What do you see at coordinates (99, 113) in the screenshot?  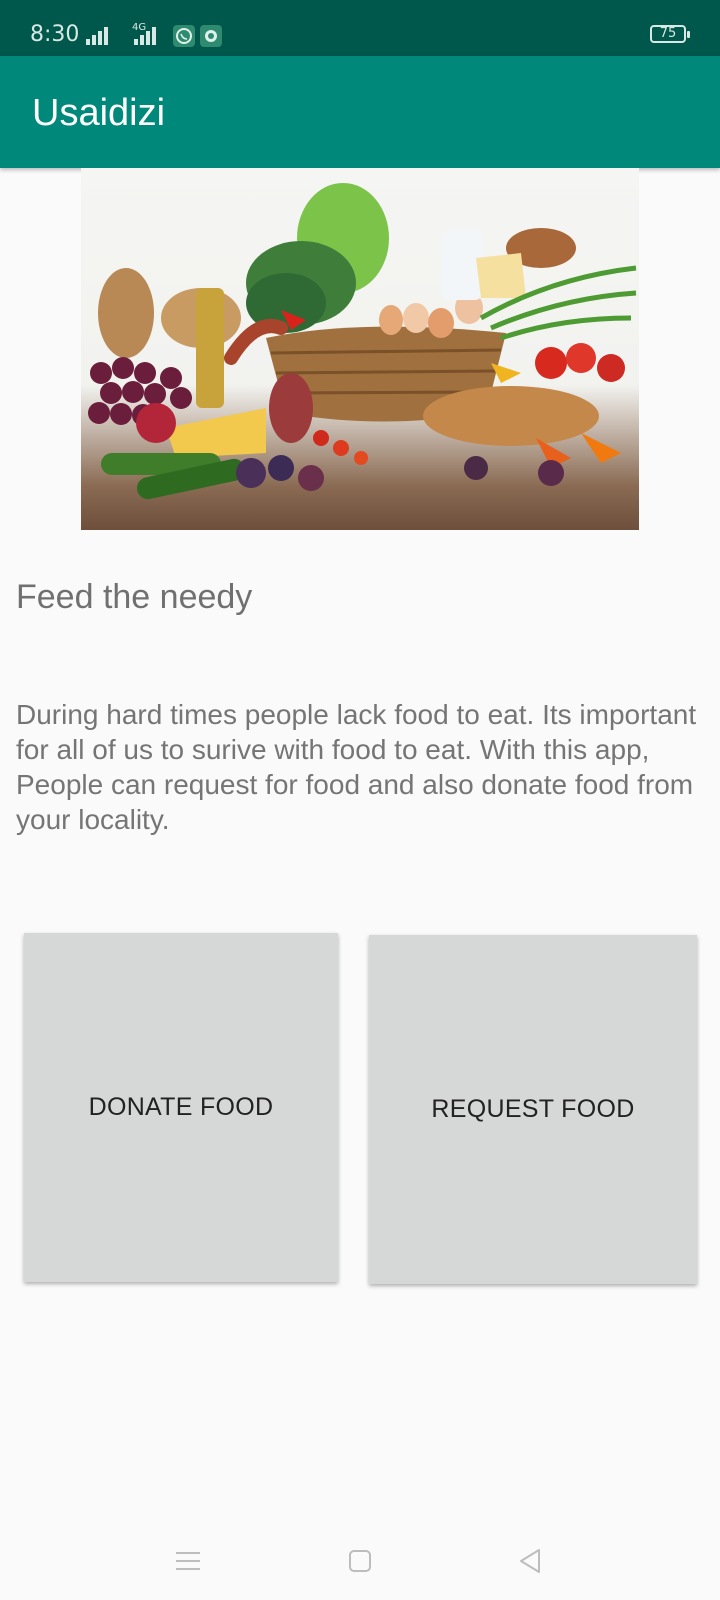 I see `app-title: Usaidizi` at bounding box center [99, 113].